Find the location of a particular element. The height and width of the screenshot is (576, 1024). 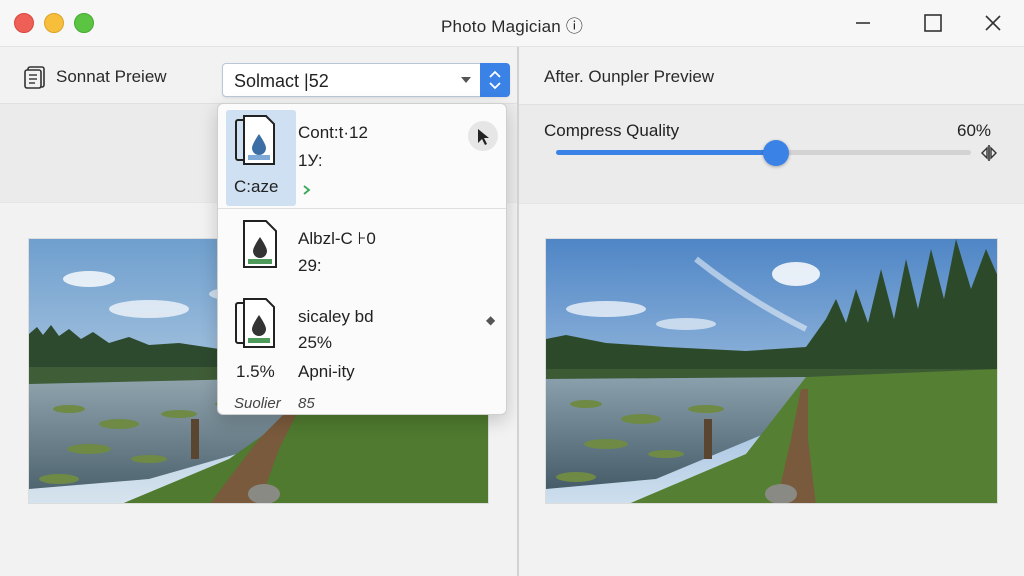

chevron-right-icon is located at coordinates (307, 188).